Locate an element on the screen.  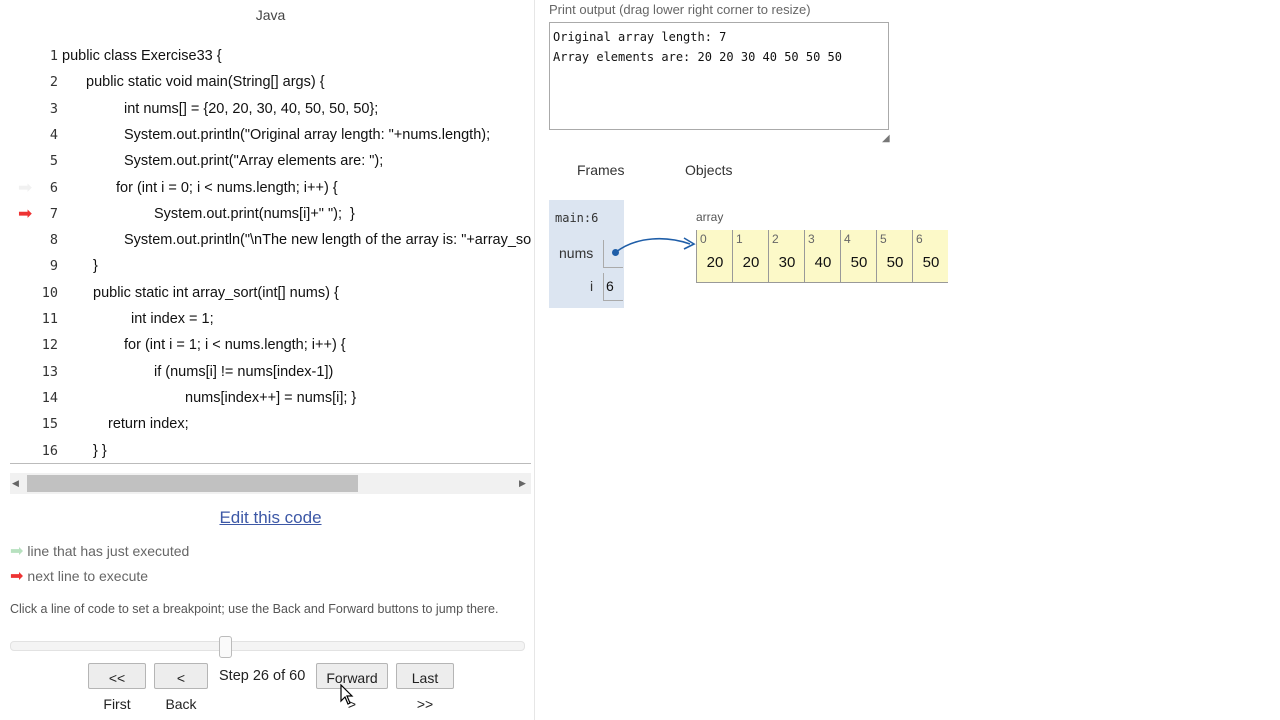
array-cell: 0 20 is located at coordinates (714, 256).